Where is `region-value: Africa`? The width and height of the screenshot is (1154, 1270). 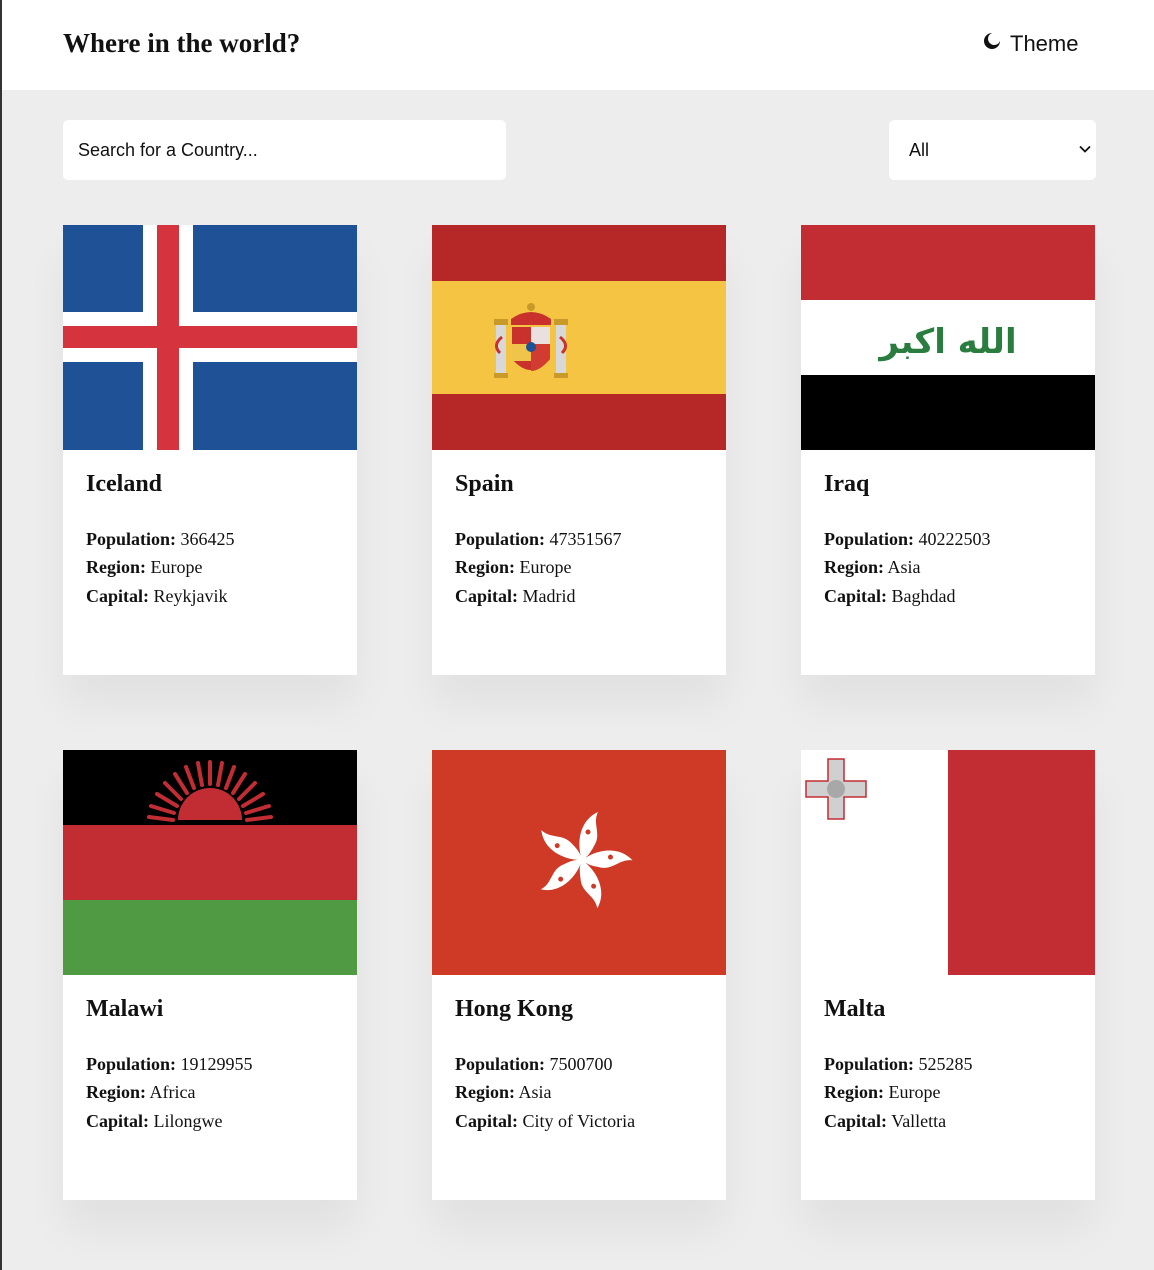 region-value: Africa is located at coordinates (172, 1092).